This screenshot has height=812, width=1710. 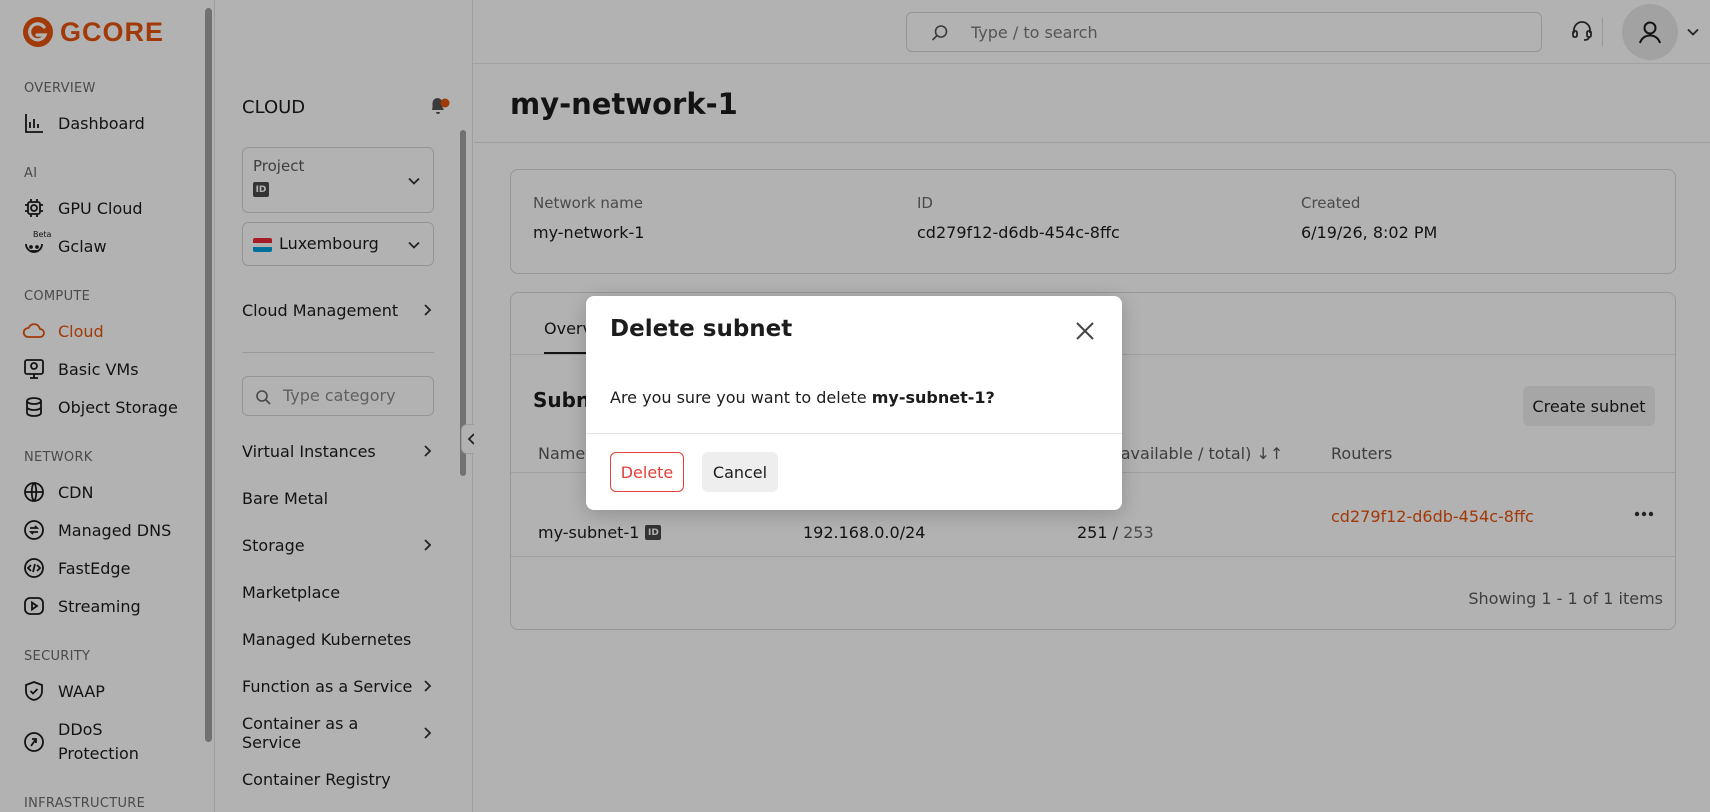 What do you see at coordinates (1085, 331) in the screenshot?
I see `close-icon` at bounding box center [1085, 331].